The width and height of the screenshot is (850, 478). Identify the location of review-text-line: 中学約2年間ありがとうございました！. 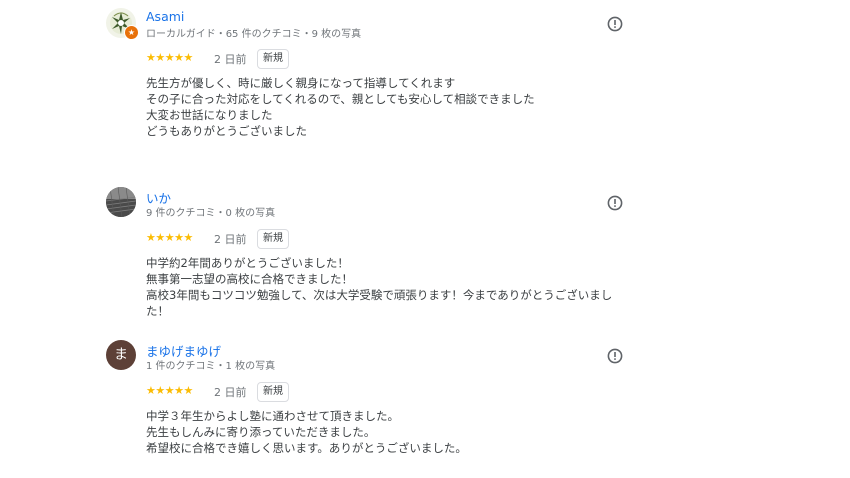
(247, 263).